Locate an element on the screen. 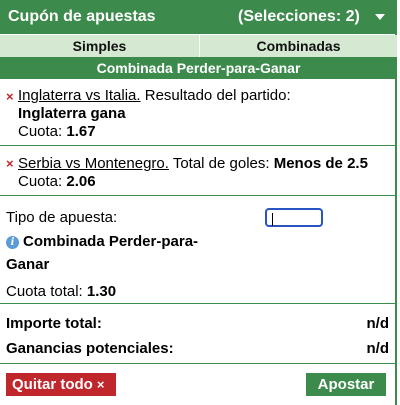  info-icon: i is located at coordinates (12, 242).